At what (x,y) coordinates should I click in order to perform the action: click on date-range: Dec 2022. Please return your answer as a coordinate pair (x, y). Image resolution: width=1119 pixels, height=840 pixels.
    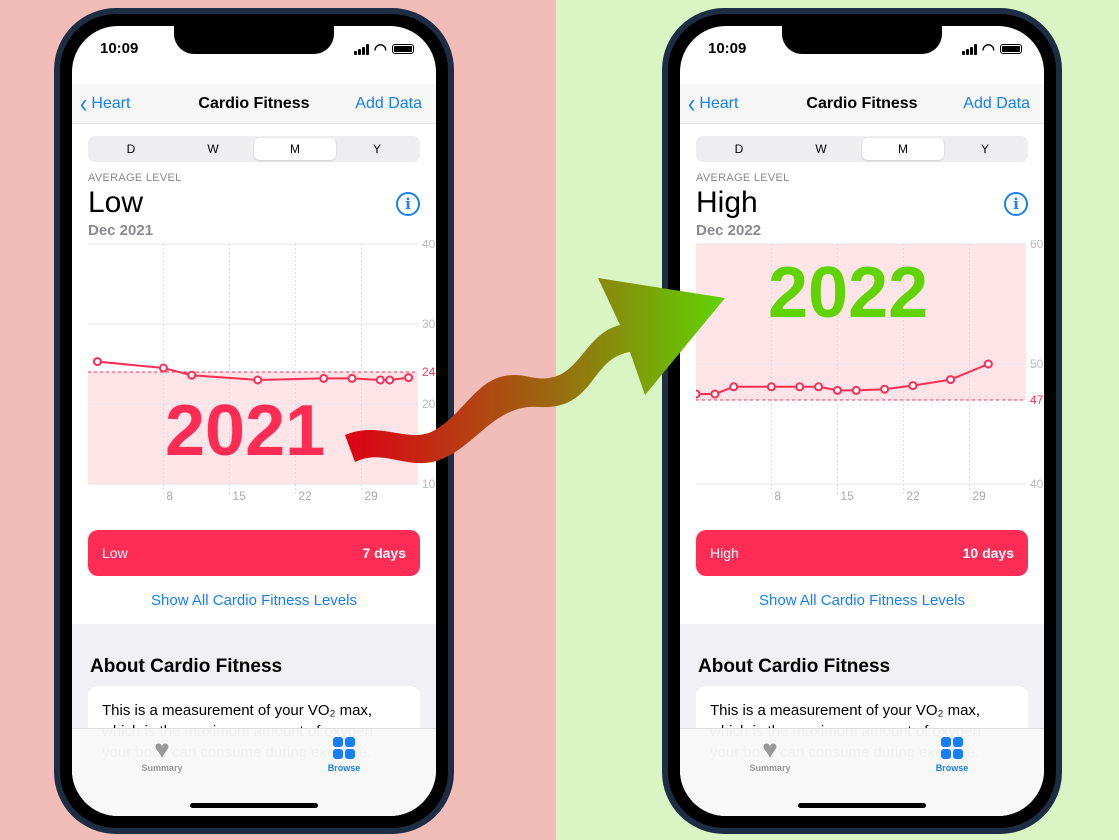
    Looking at the image, I should click on (729, 230).